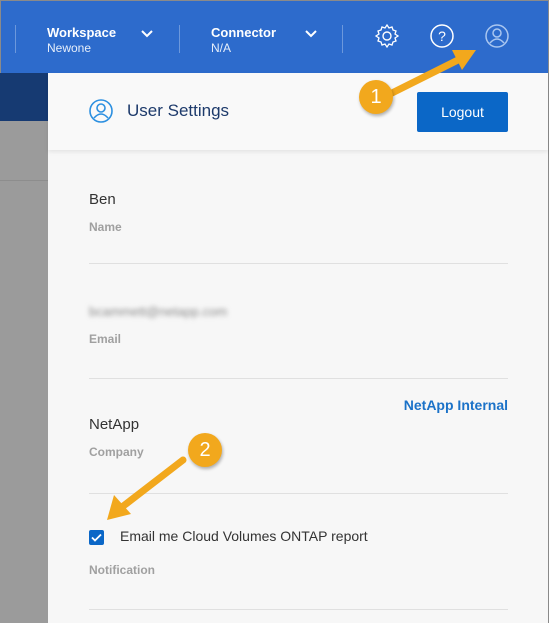 The image size is (549, 623). I want to click on email-value: bcammett@netapp.com, so click(158, 311).